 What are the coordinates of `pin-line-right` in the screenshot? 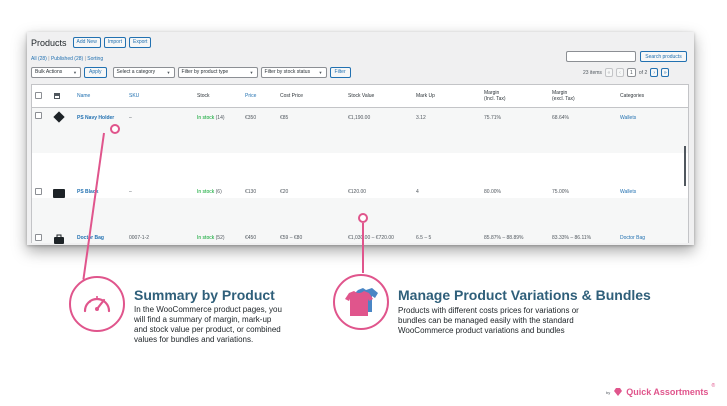 It's located at (363, 248).